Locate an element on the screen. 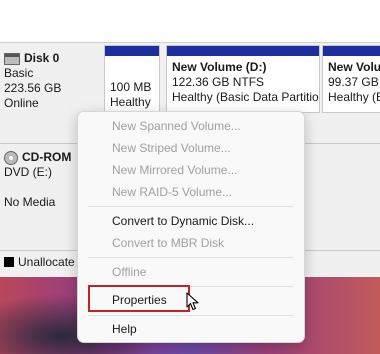  disk-0-type: Basic is located at coordinates (19, 73).